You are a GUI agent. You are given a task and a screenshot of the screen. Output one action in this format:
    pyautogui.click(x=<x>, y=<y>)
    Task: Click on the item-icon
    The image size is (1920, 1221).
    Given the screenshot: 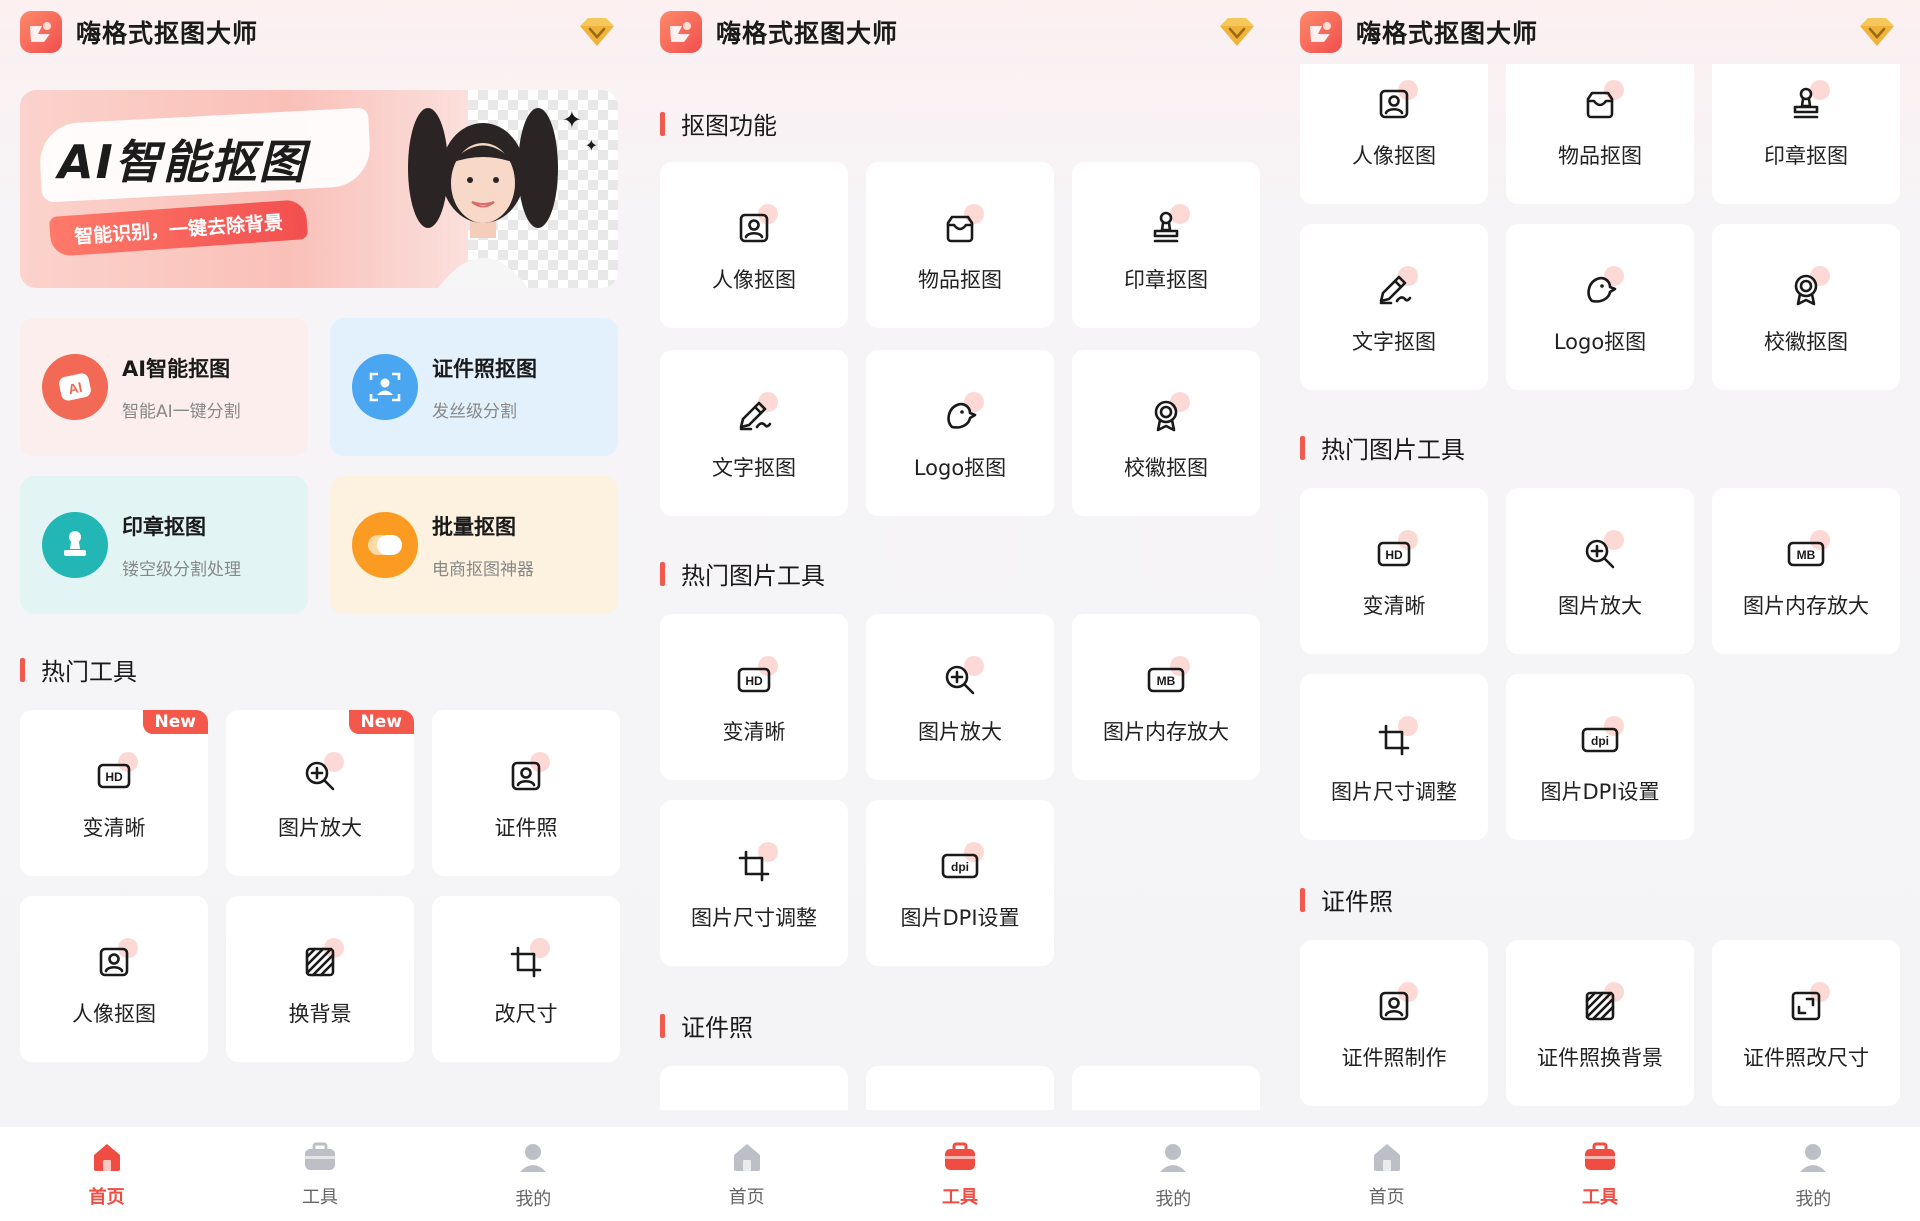 What is the action you would take?
    pyautogui.click(x=1601, y=103)
    